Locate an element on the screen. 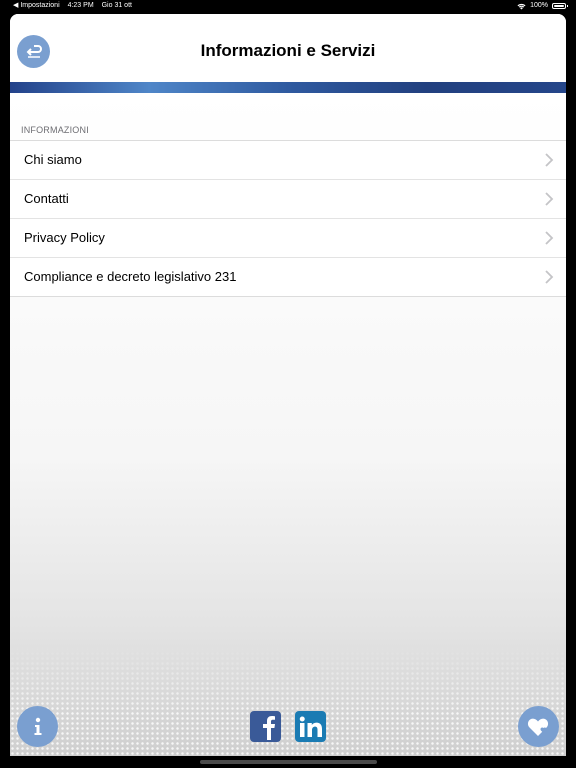 The height and width of the screenshot is (768, 576). battery-icon is located at coordinates (560, 6).